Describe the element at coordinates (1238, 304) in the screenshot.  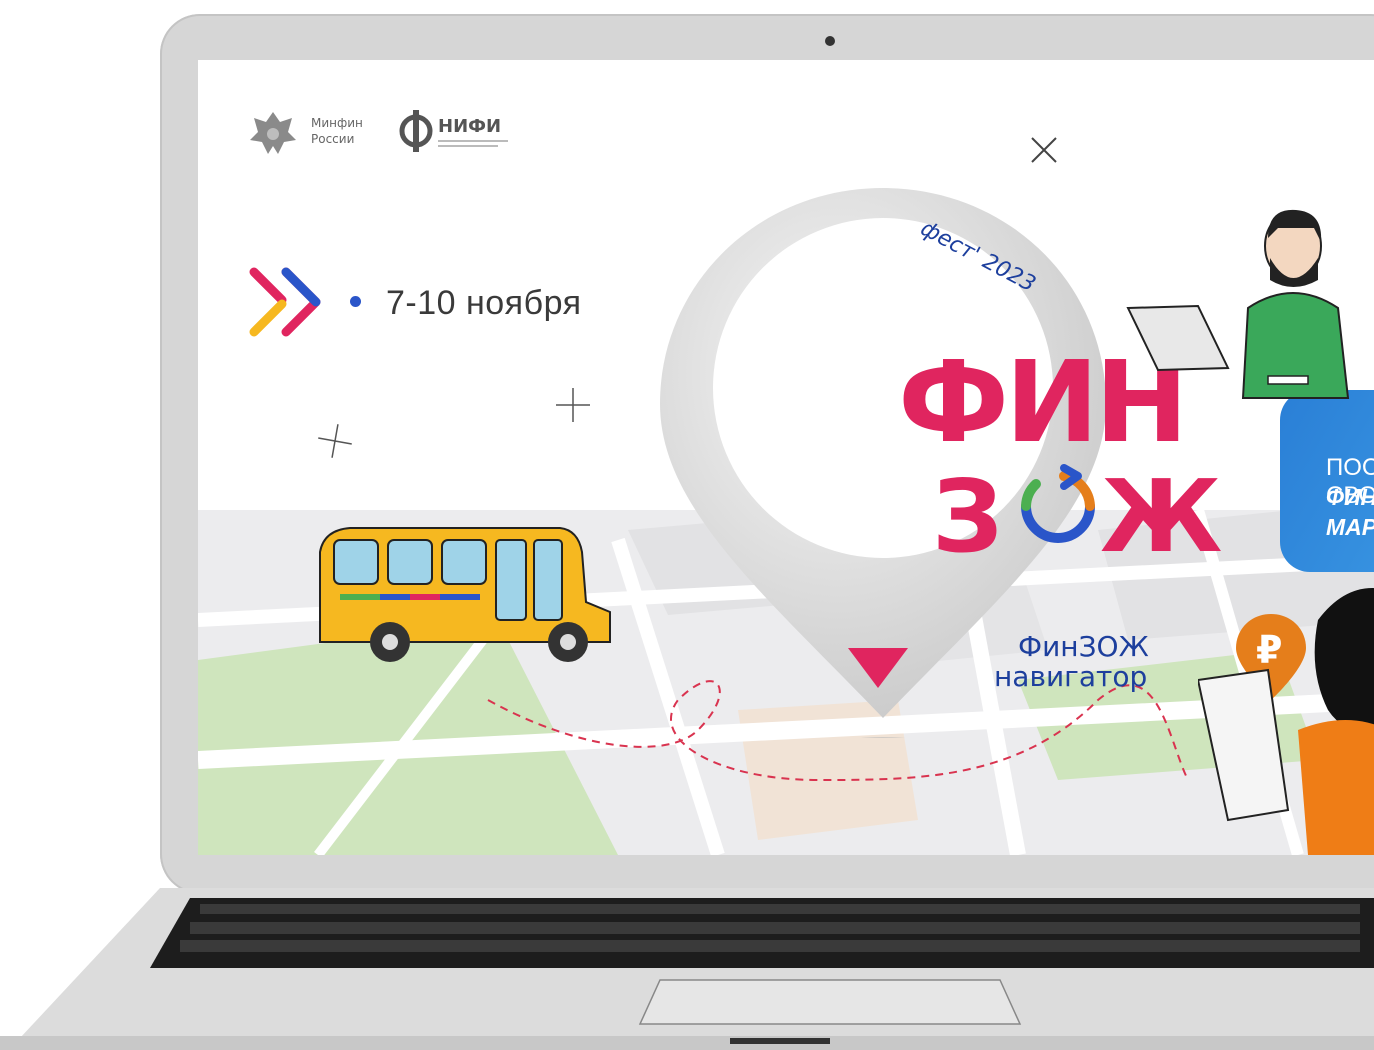
I see `man-with-laptop-illustration` at that location.